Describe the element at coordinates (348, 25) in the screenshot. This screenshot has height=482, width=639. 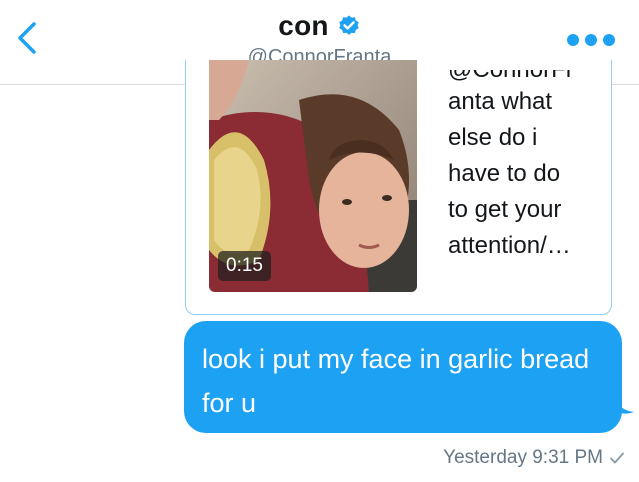
I see `verified-badge-icon` at that location.